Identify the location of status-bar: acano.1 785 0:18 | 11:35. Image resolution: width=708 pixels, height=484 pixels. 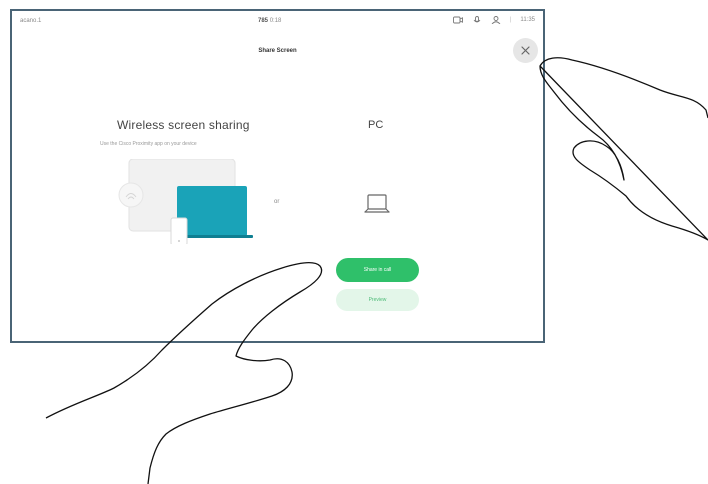
(277, 21).